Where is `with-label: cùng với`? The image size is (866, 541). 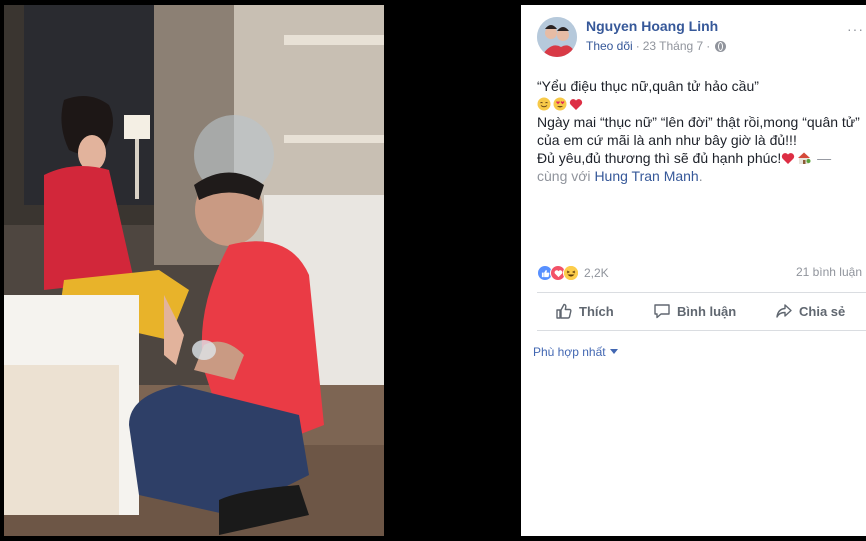
with-label: cùng với is located at coordinates (566, 176).